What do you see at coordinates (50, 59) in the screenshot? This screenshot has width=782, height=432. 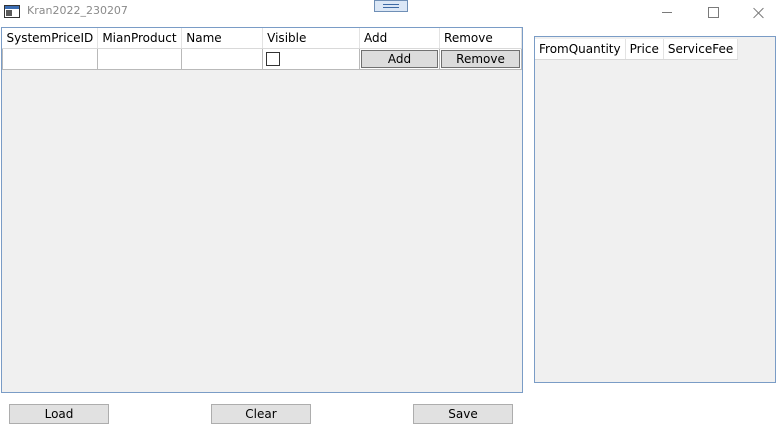 I see `systempriceid-cell` at bounding box center [50, 59].